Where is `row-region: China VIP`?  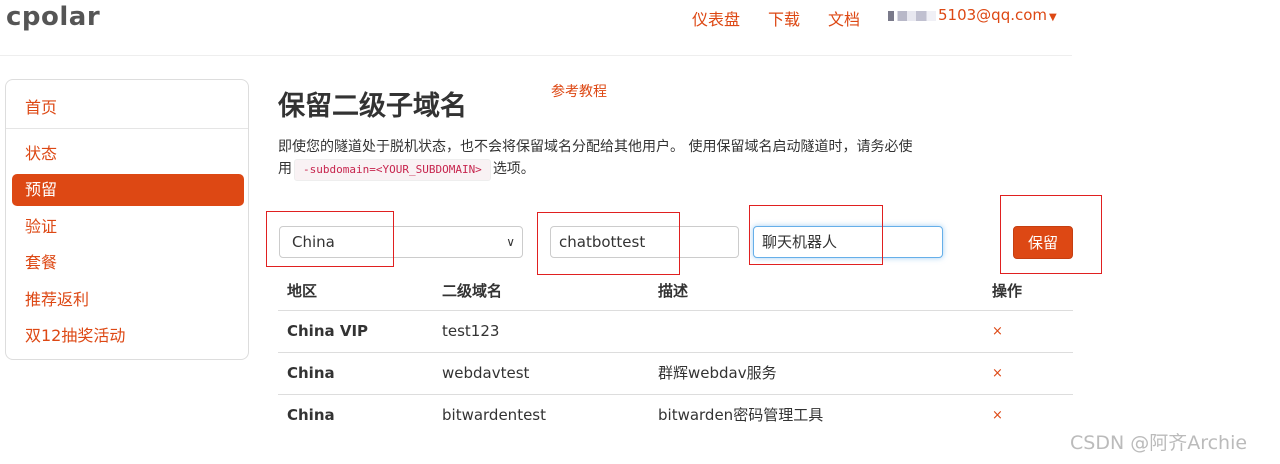 row-region: China VIP is located at coordinates (328, 331).